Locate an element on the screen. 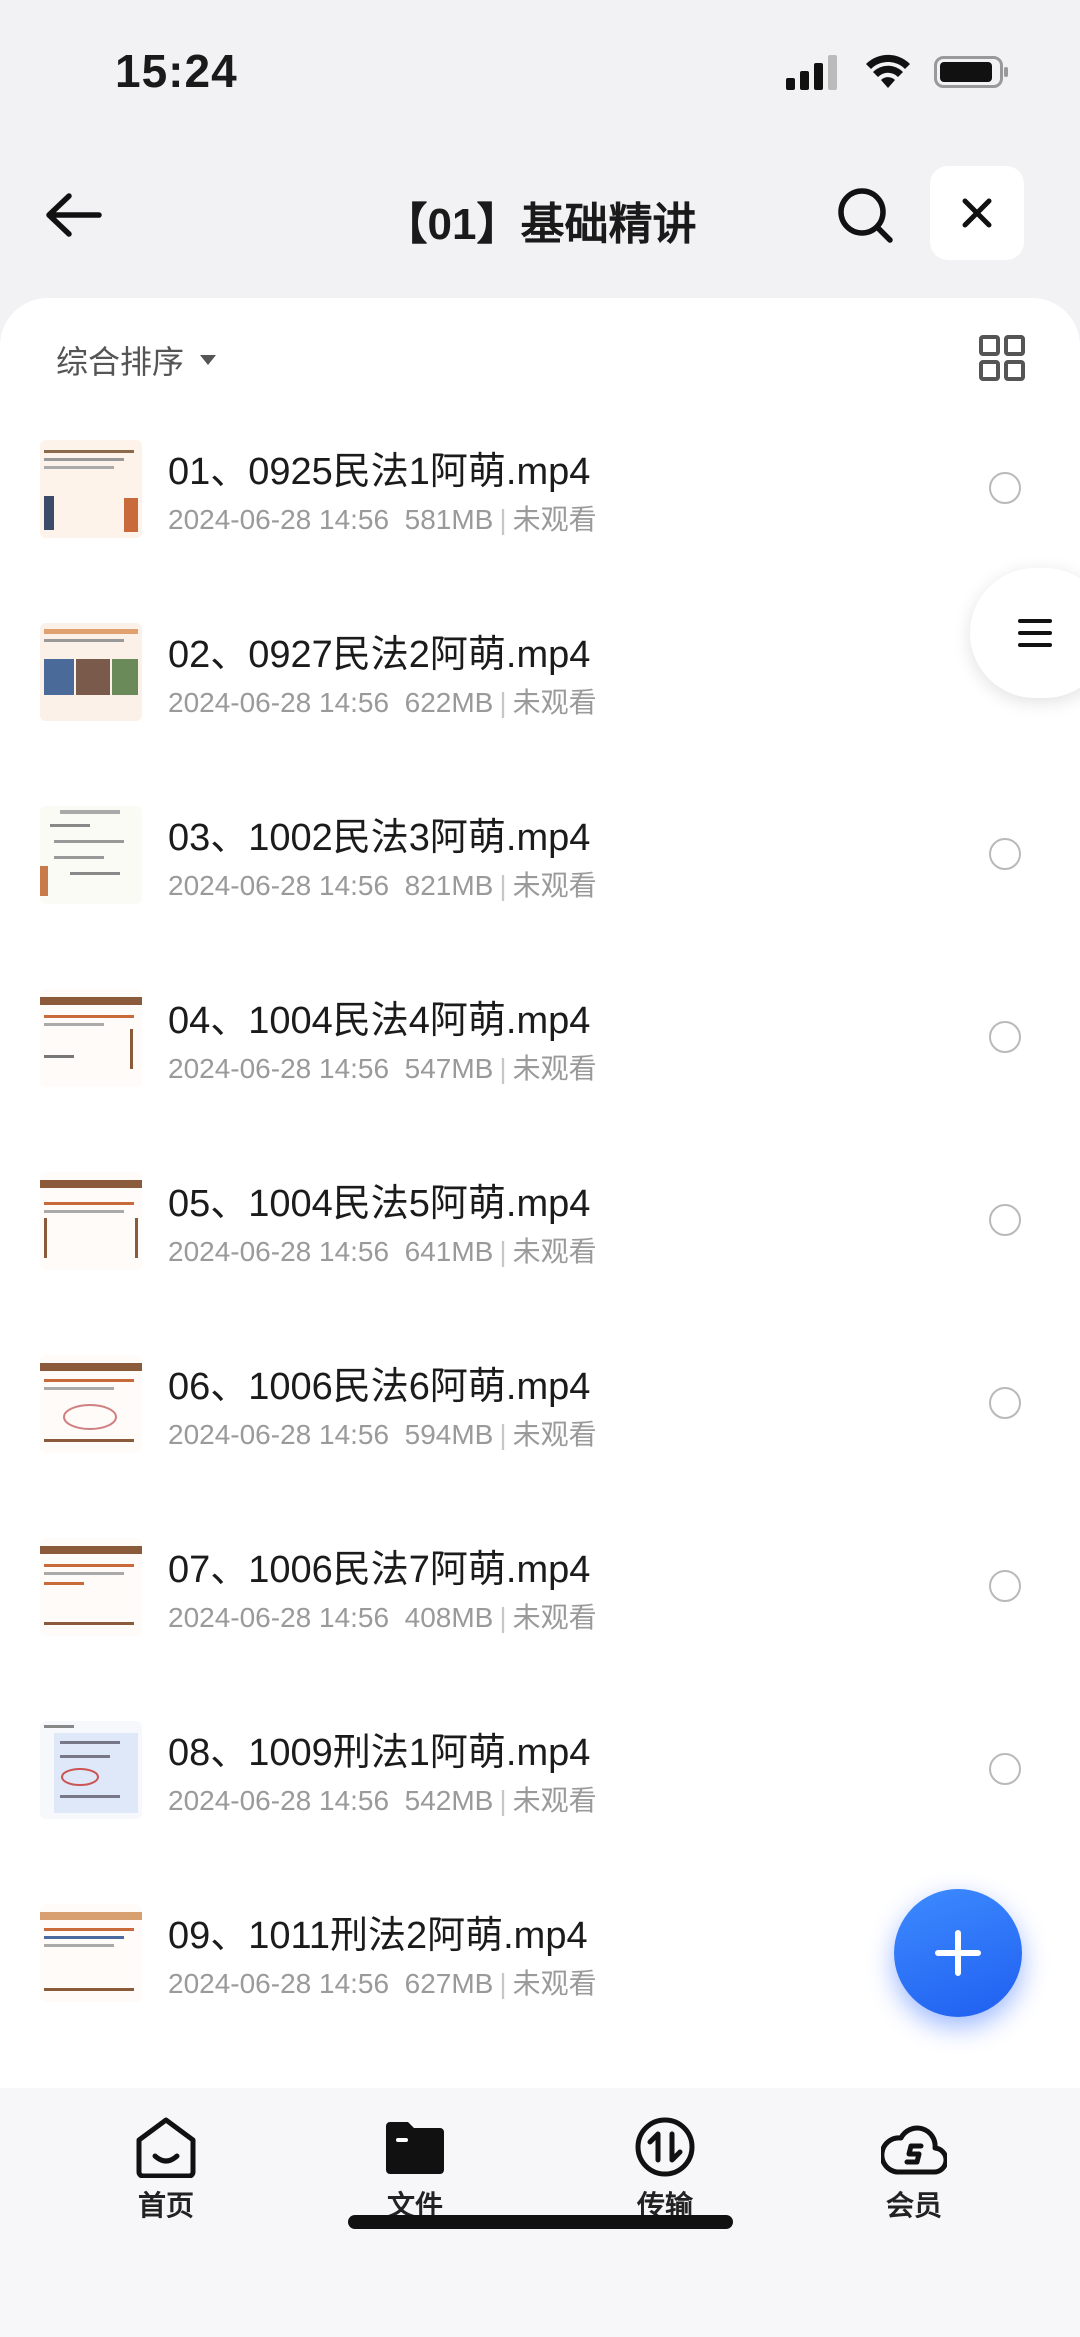 This screenshot has height=2337, width=1080. file-meta: 2024-06-28 14:56 542MB | 未观看 is located at coordinates (382, 1799).